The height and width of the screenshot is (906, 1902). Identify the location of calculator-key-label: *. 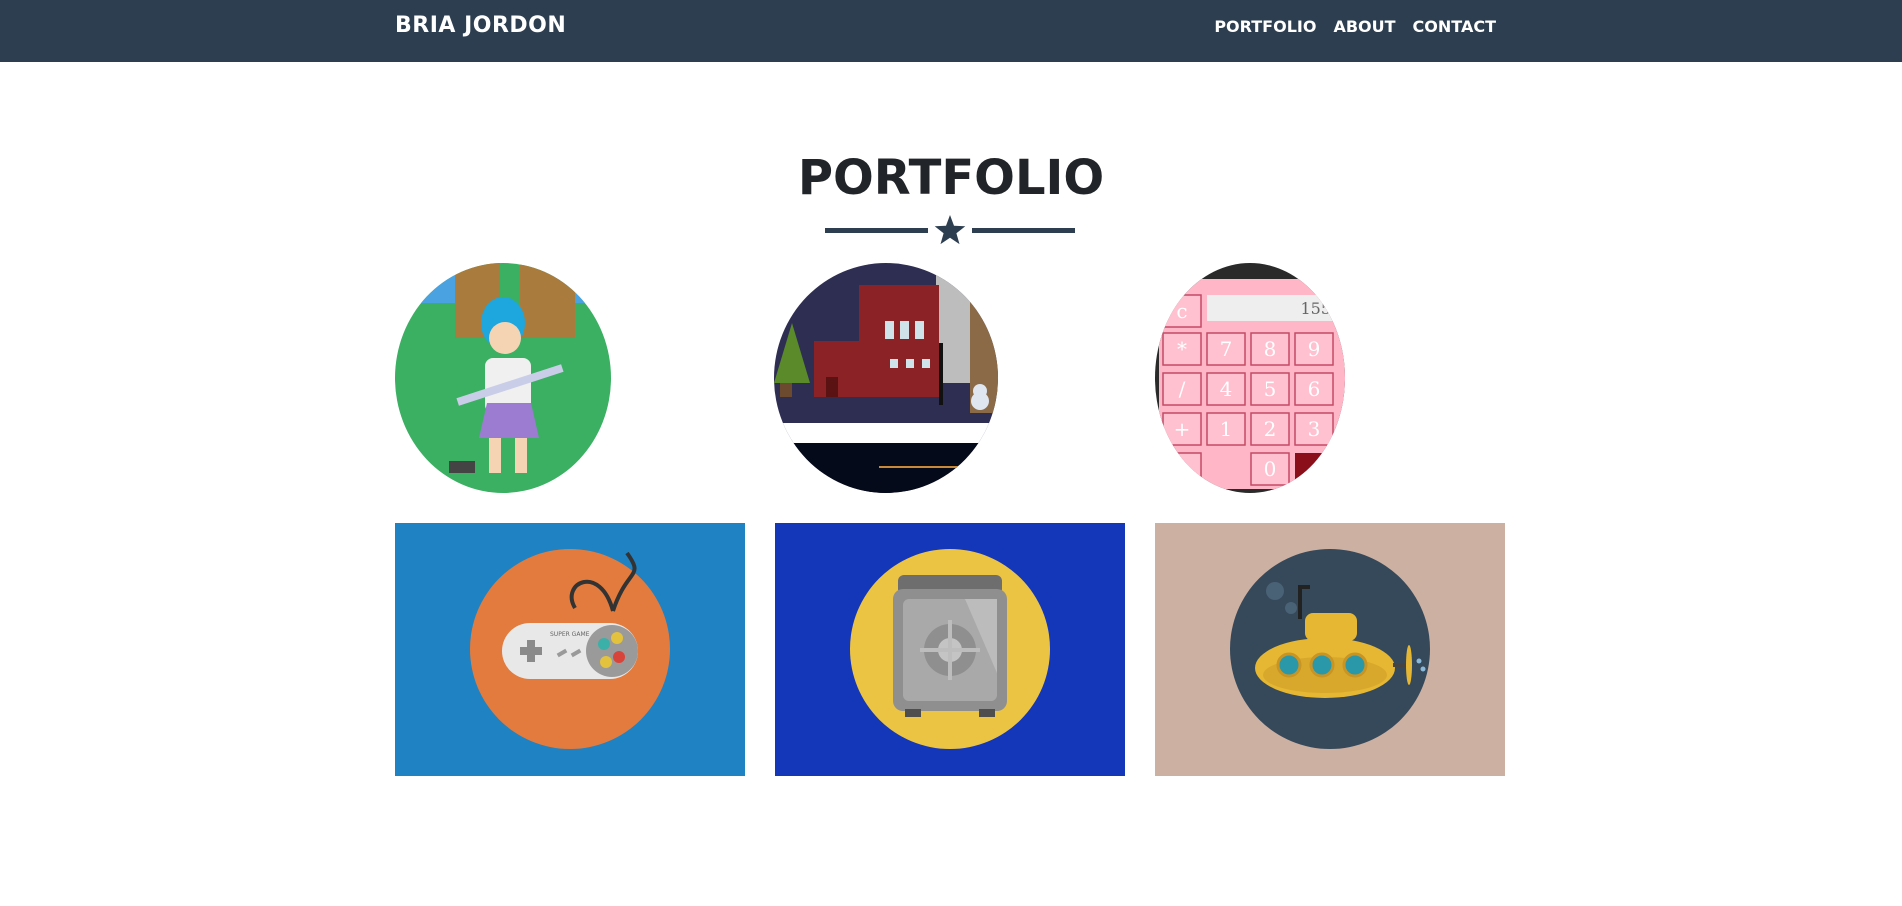
(1182, 349).